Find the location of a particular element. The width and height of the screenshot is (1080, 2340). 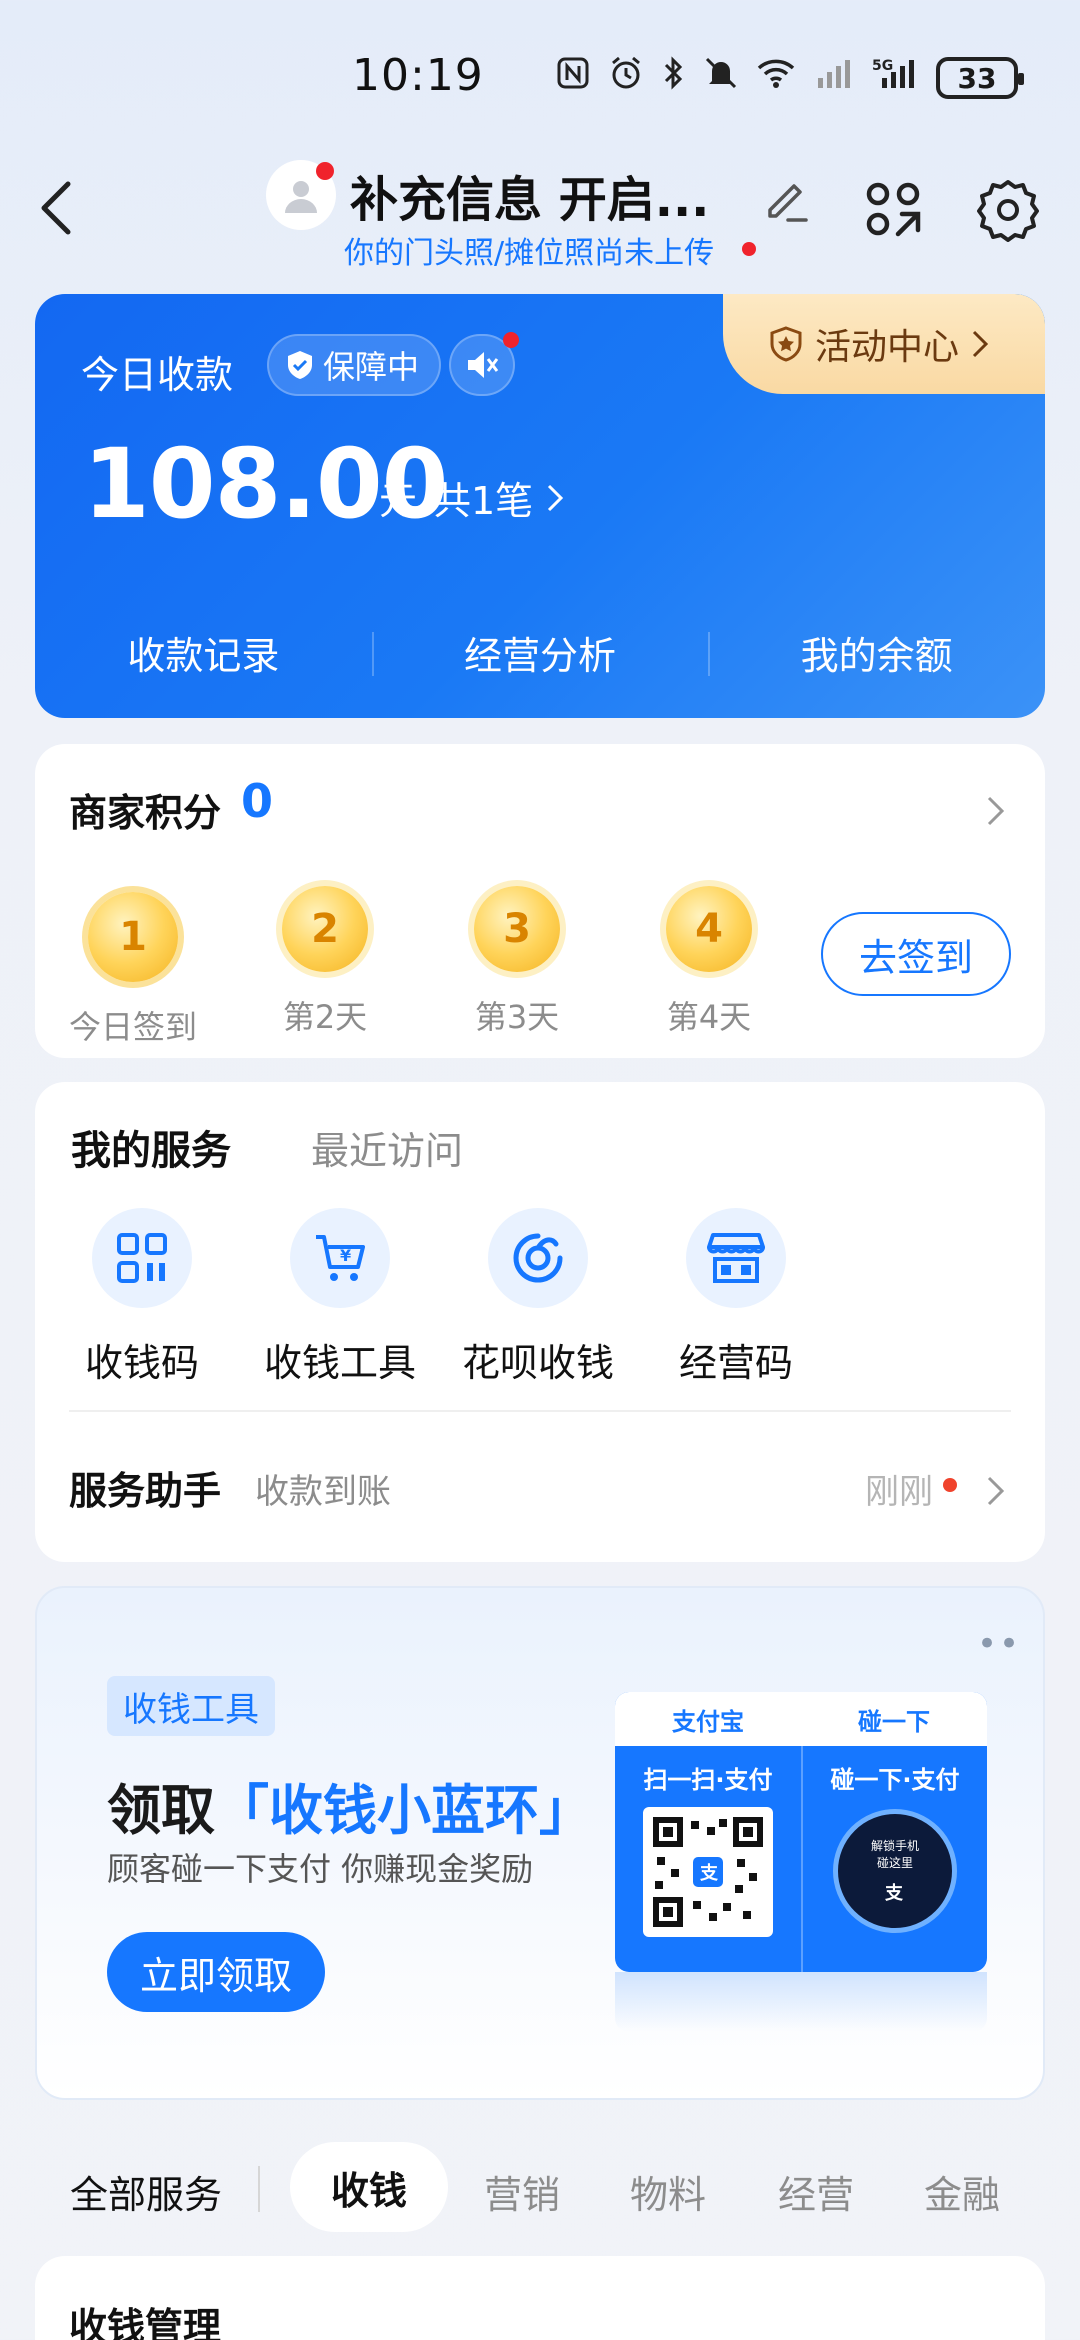

assistant-title: 服务助手 is located at coordinates (145, 1487).